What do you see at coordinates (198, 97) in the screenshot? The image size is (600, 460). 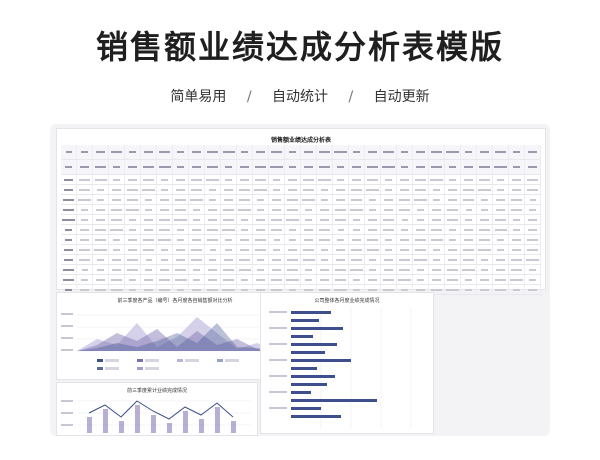 I see `feature-easy: 简单易用` at bounding box center [198, 97].